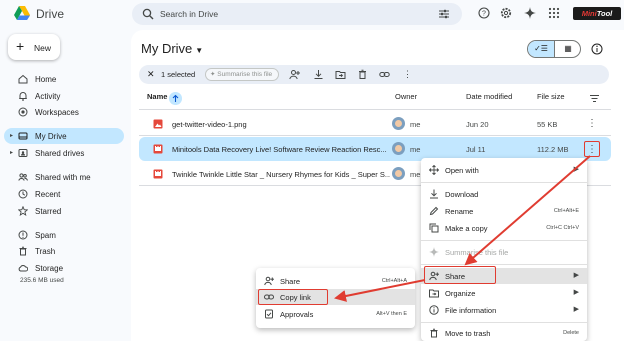 This screenshot has width=624, height=341. I want to click on search-bar: Search in Drive, so click(297, 14).